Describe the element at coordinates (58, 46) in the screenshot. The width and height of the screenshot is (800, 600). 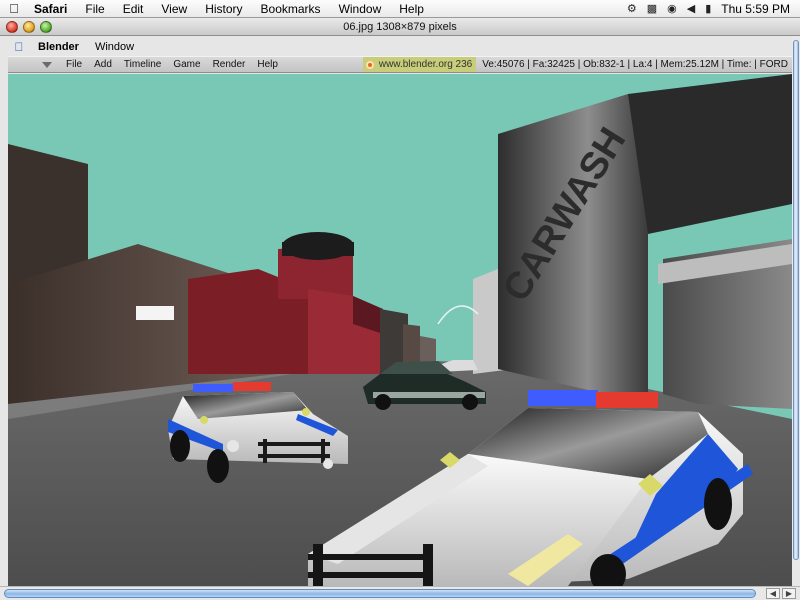
I see `blender-app-name: Blender` at that location.